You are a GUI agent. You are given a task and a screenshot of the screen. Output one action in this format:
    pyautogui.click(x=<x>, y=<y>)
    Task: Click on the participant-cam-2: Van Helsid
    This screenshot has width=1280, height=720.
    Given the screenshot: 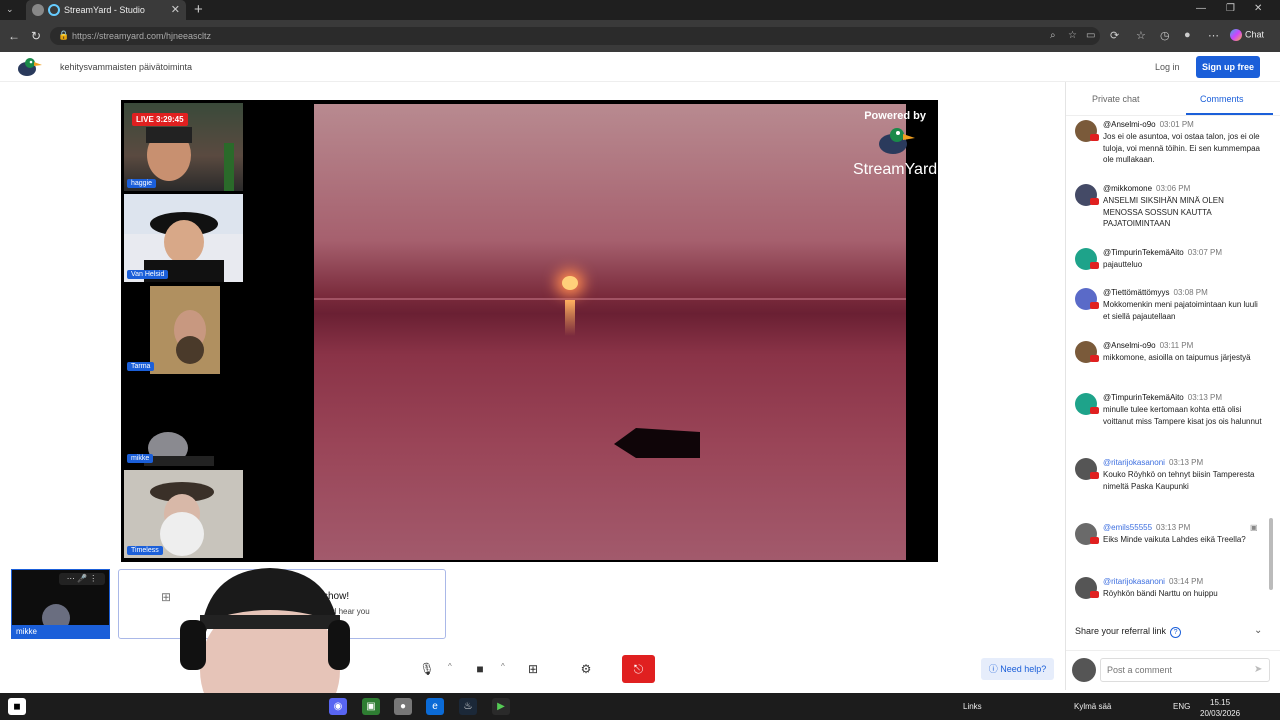 What is the action you would take?
    pyautogui.click(x=183, y=238)
    